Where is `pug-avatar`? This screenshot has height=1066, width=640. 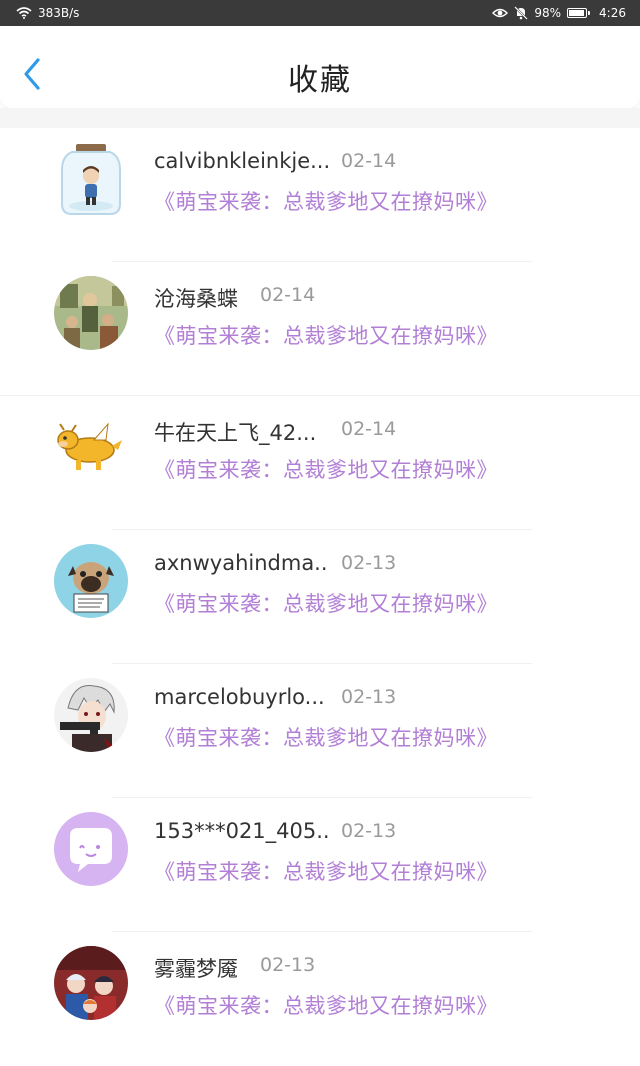
pug-avatar is located at coordinates (91, 581).